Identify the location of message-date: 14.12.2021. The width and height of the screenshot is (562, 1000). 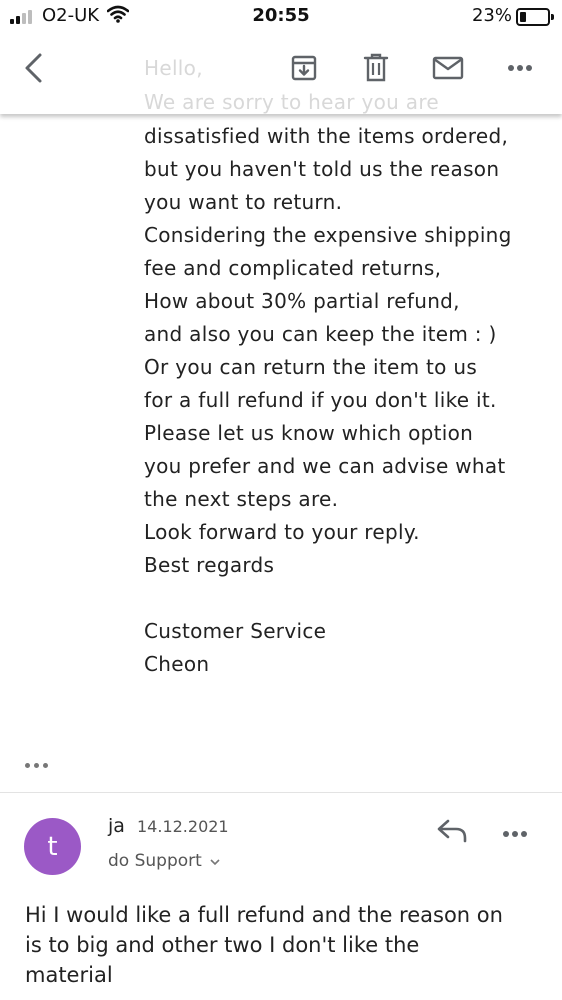
(183, 826).